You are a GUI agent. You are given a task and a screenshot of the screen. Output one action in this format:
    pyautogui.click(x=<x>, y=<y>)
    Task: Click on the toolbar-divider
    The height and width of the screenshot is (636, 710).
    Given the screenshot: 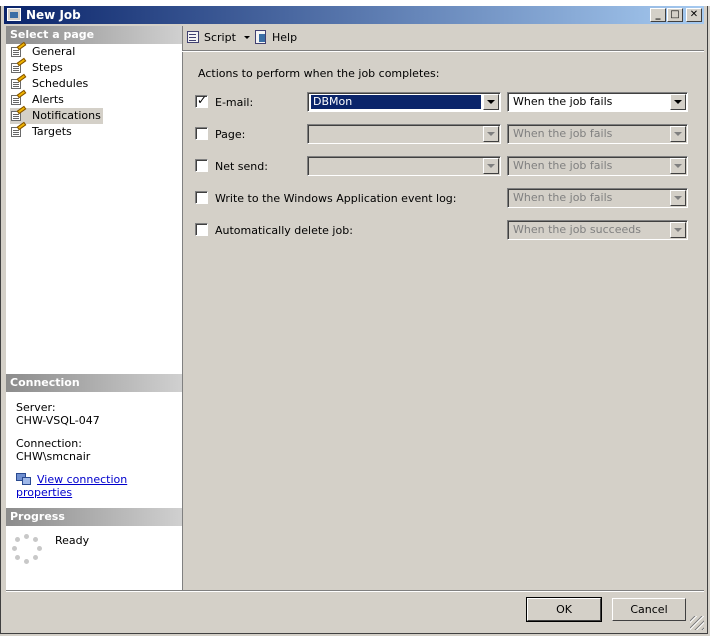 What is the action you would take?
    pyautogui.click(x=443, y=51)
    